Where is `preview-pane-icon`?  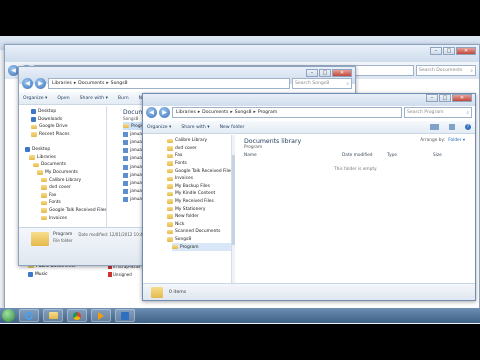 preview-pane-icon is located at coordinates (452, 127).